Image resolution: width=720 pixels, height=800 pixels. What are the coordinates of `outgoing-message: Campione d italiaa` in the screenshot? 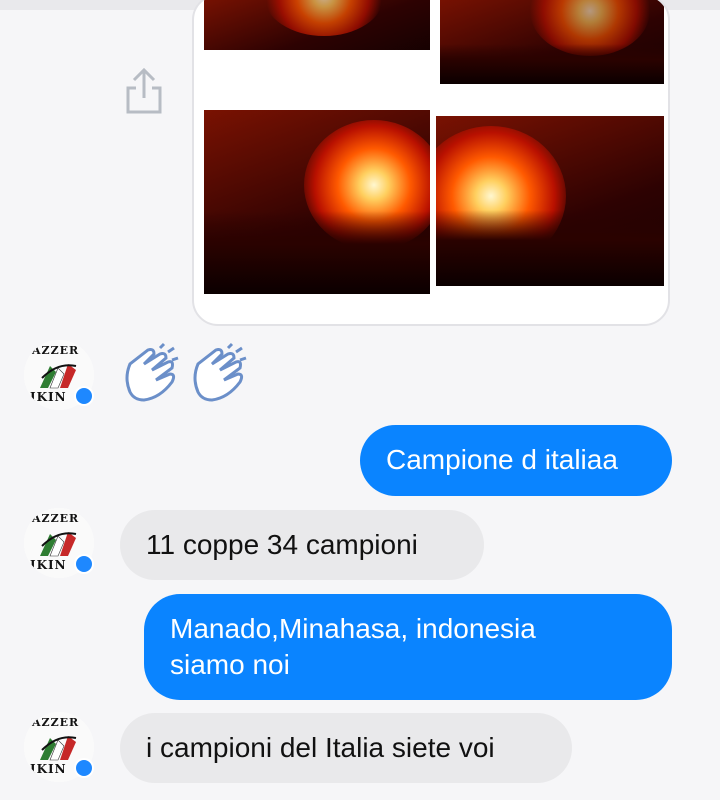 It's located at (516, 460).